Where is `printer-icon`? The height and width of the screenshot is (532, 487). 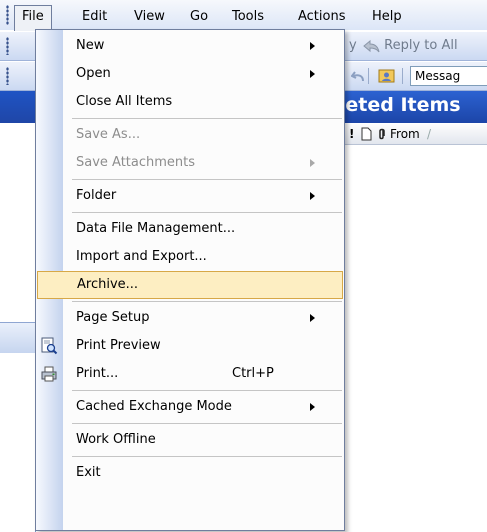 printer-icon is located at coordinates (49, 374).